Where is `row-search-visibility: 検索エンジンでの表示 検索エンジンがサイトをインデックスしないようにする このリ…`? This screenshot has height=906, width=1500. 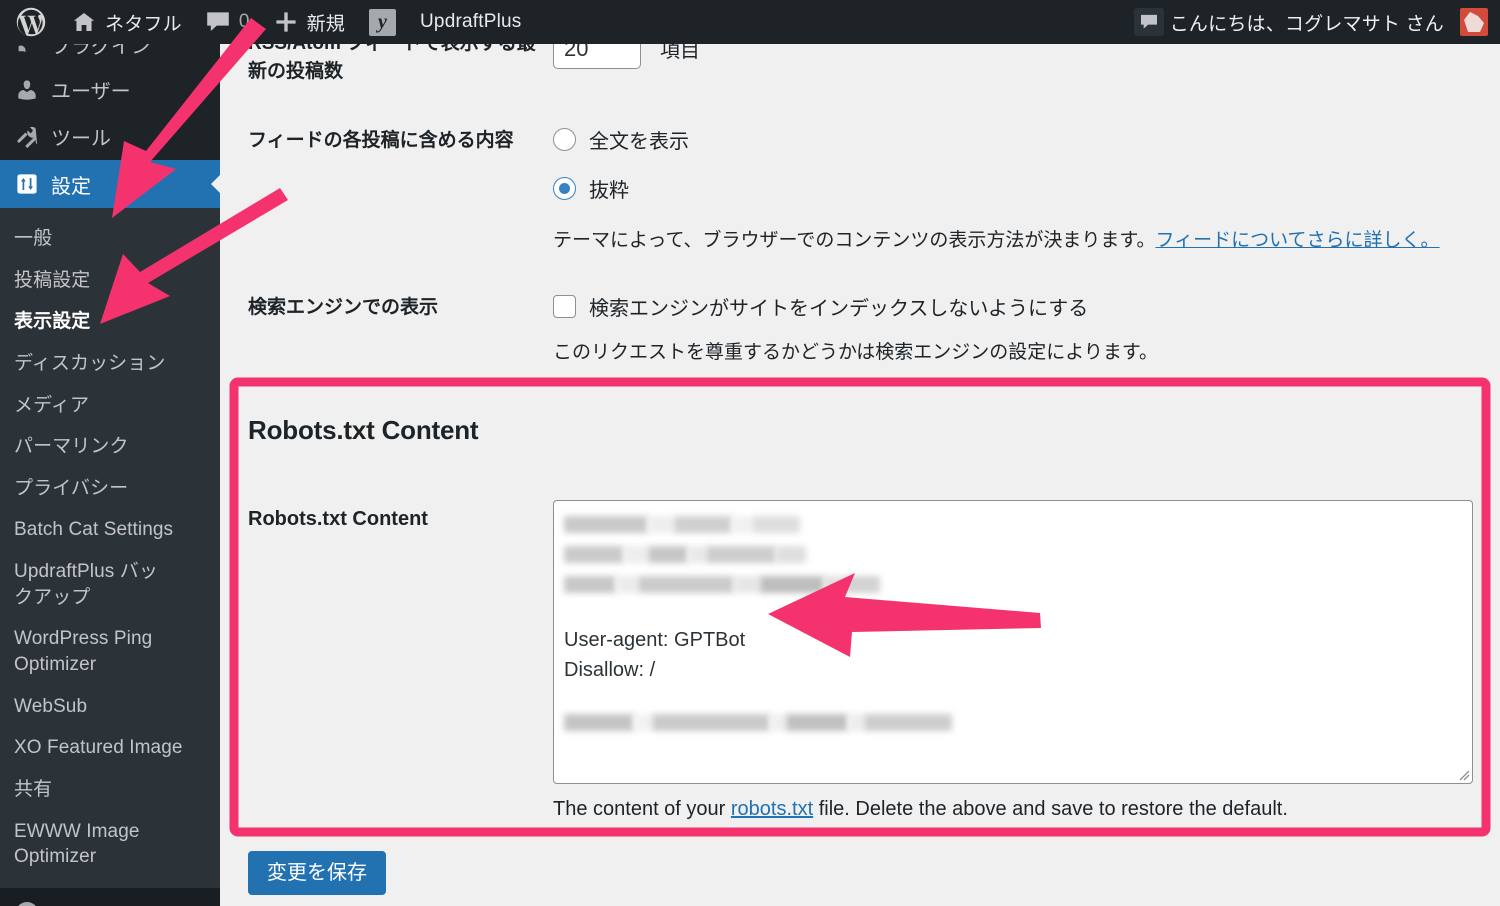 row-search-visibility: 検索エンジンでの表示 検索エンジンがサイトをインデックスしないようにする このリ… is located at coordinates (860, 312).